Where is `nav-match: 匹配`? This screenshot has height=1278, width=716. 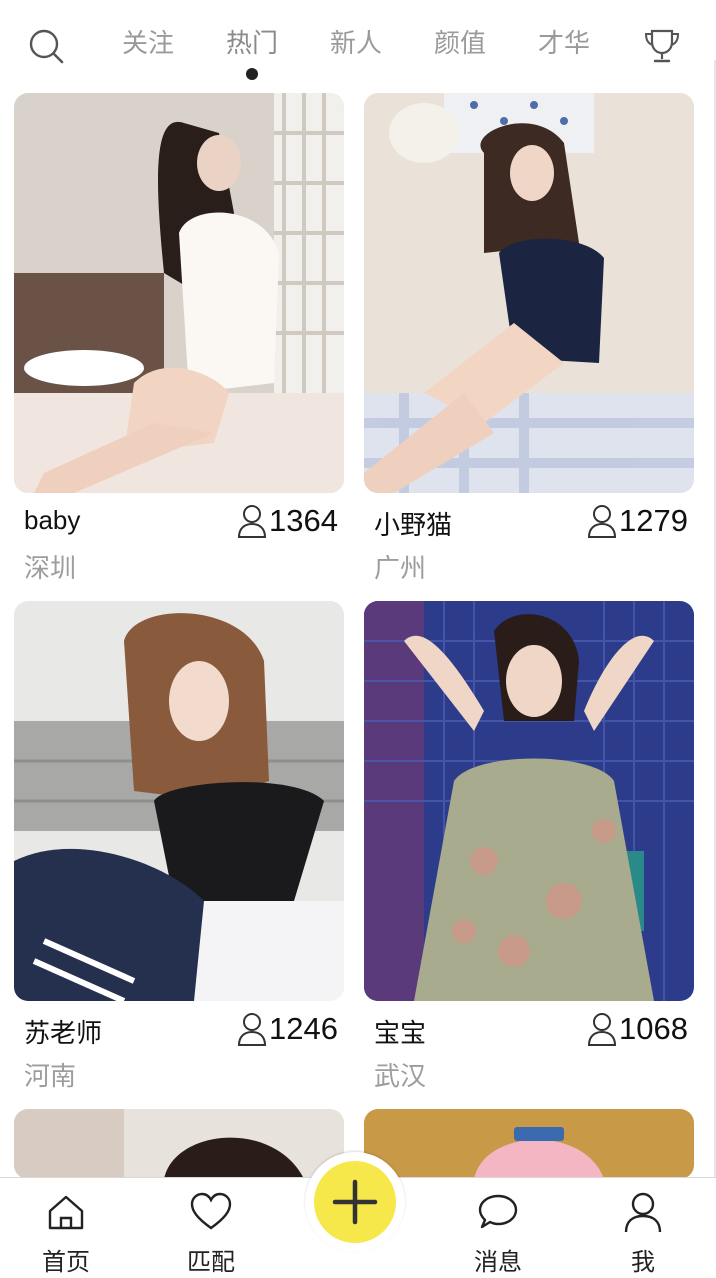
nav-match: 匹配 is located at coordinates (211, 1233).